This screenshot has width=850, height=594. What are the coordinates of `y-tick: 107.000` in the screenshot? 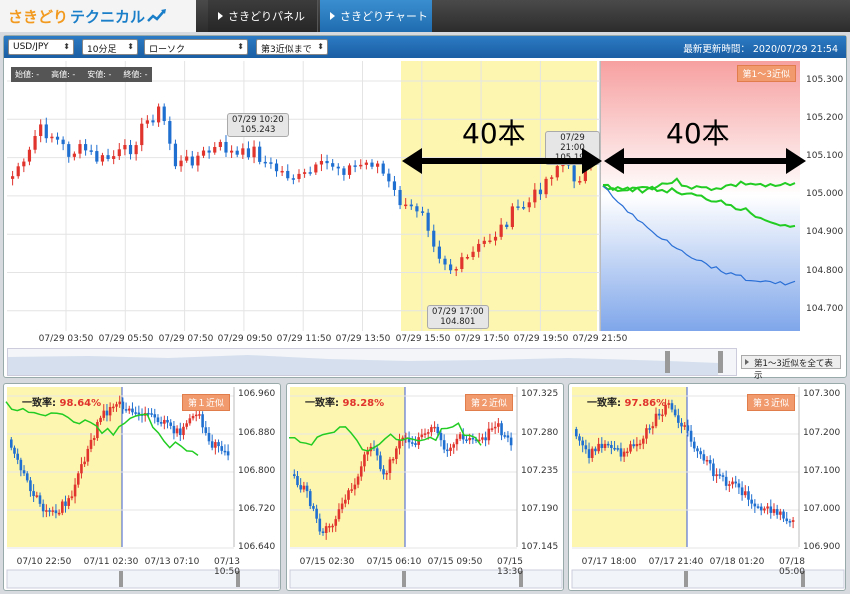 It's located at (822, 509).